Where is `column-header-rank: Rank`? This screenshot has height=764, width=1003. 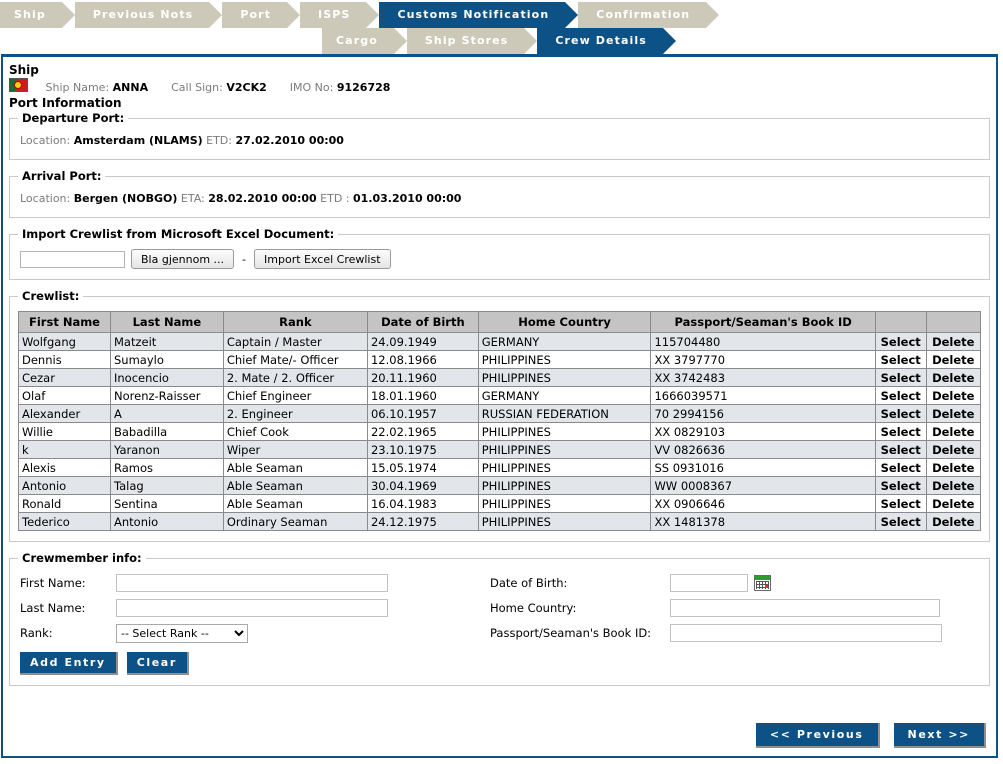 column-header-rank: Rank is located at coordinates (295, 322).